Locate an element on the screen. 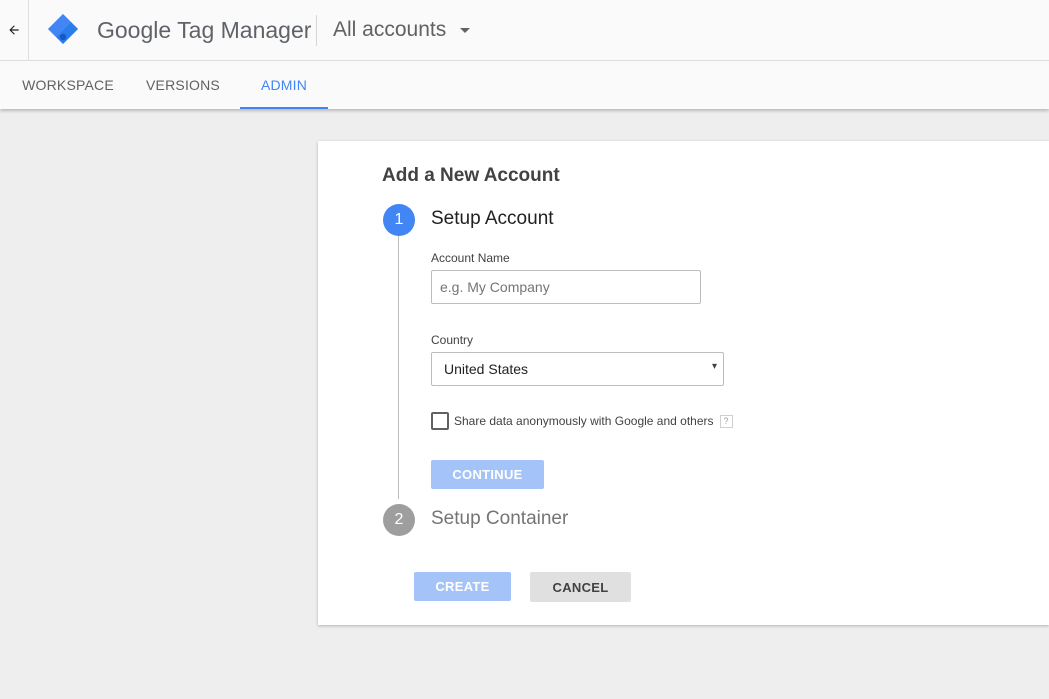 The width and height of the screenshot is (1049, 699). account-name-input is located at coordinates (566, 287).